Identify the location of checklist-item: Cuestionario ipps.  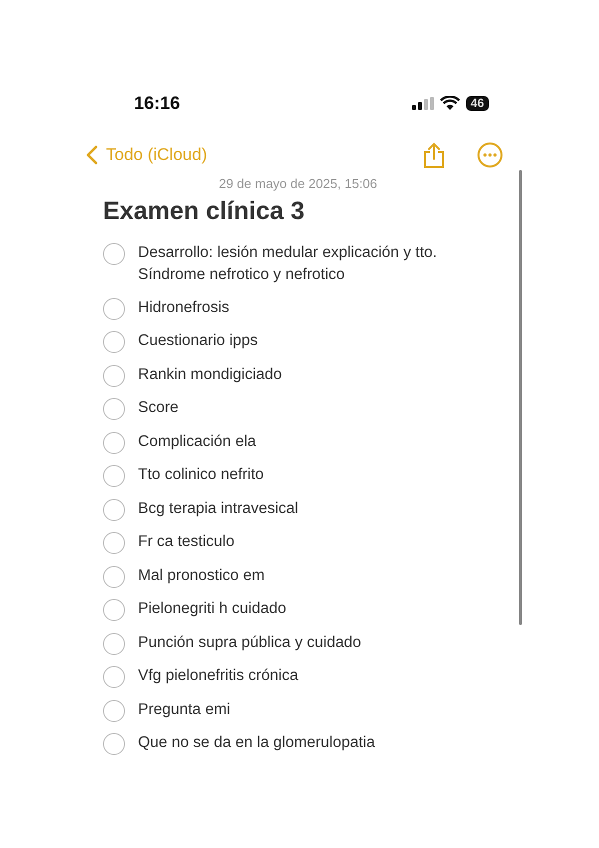
(198, 341).